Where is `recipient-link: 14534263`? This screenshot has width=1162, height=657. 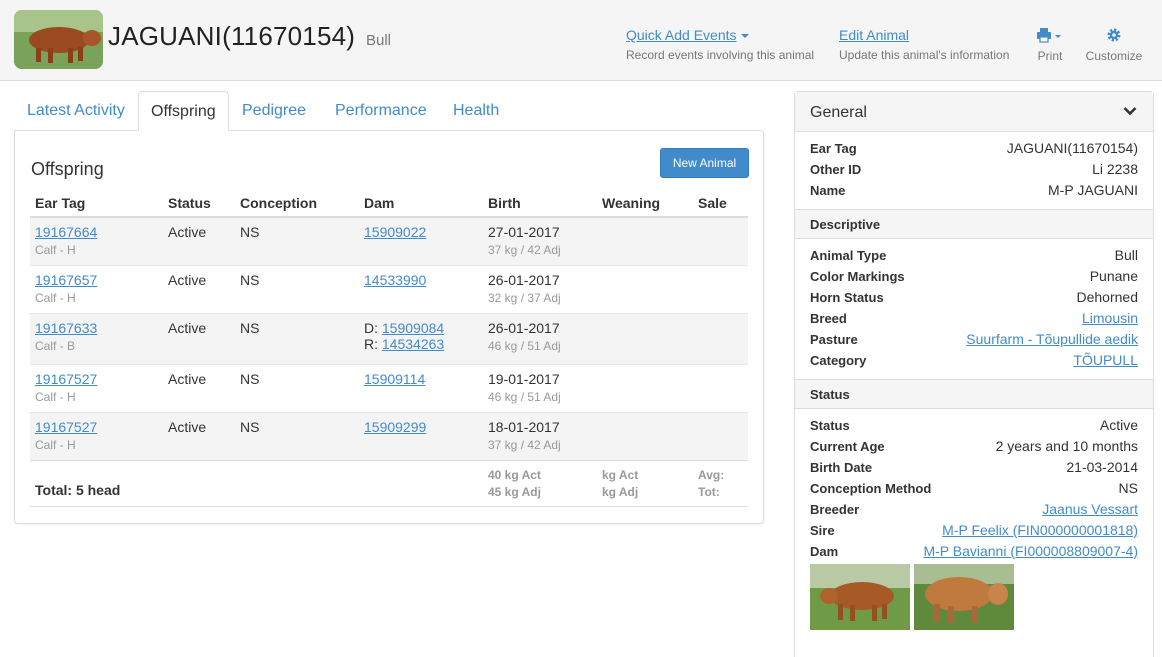 recipient-link: 14534263 is located at coordinates (413, 344).